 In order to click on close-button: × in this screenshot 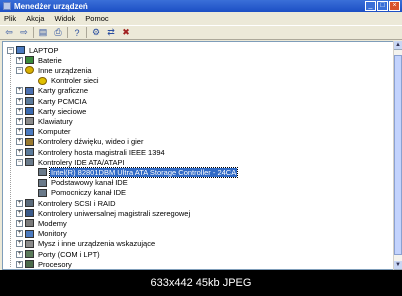, I will do `click(394, 6)`.